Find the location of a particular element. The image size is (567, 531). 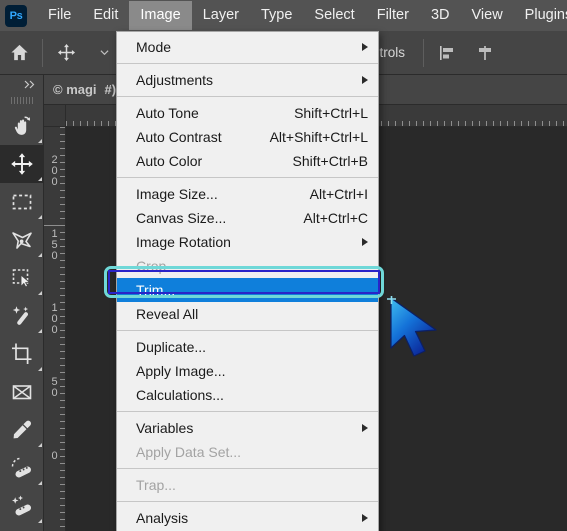

move-tool-flyout-indicator is located at coordinates (40, 179).